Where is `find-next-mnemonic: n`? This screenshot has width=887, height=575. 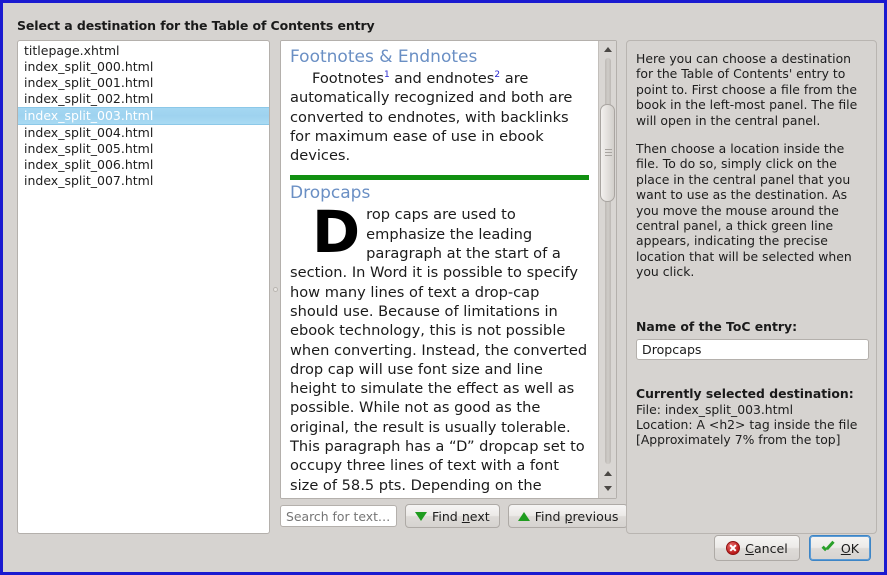 find-next-mnemonic: n is located at coordinates (465, 516).